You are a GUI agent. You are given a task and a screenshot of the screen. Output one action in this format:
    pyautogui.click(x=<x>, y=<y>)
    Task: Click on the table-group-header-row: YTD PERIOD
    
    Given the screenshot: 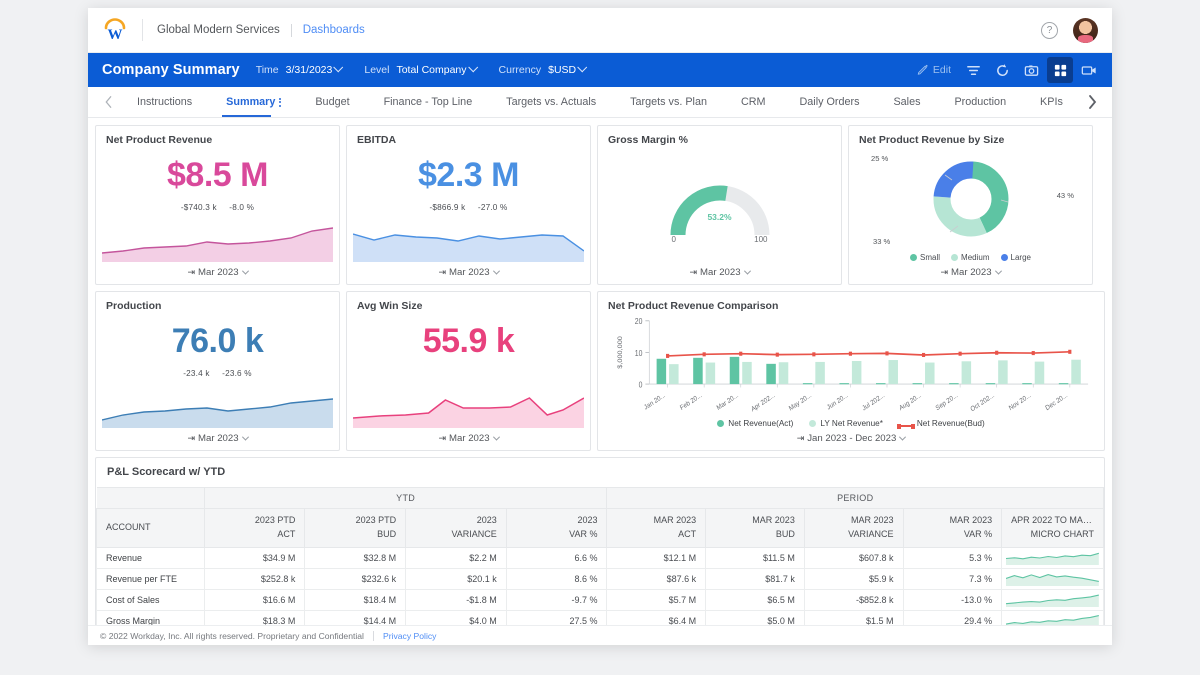 What is the action you would take?
    pyautogui.click(x=600, y=498)
    